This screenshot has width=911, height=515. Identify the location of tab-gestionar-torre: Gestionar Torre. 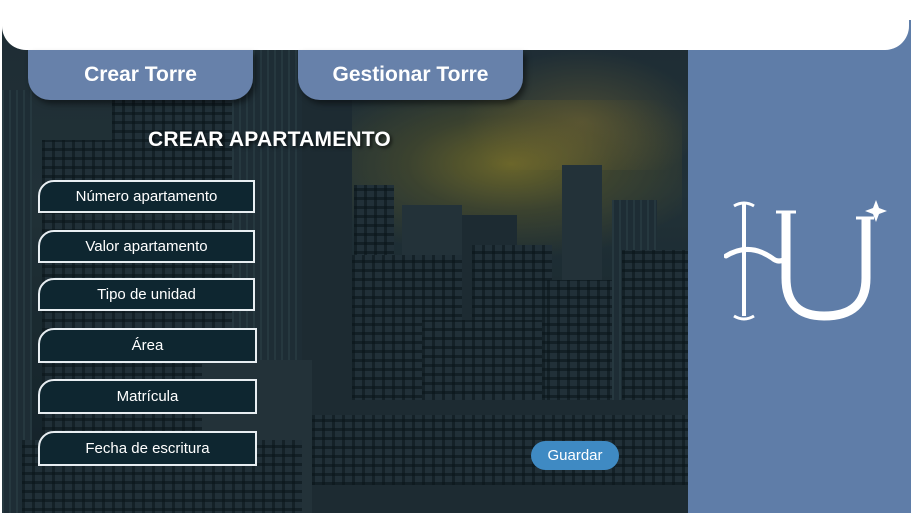
(410, 75).